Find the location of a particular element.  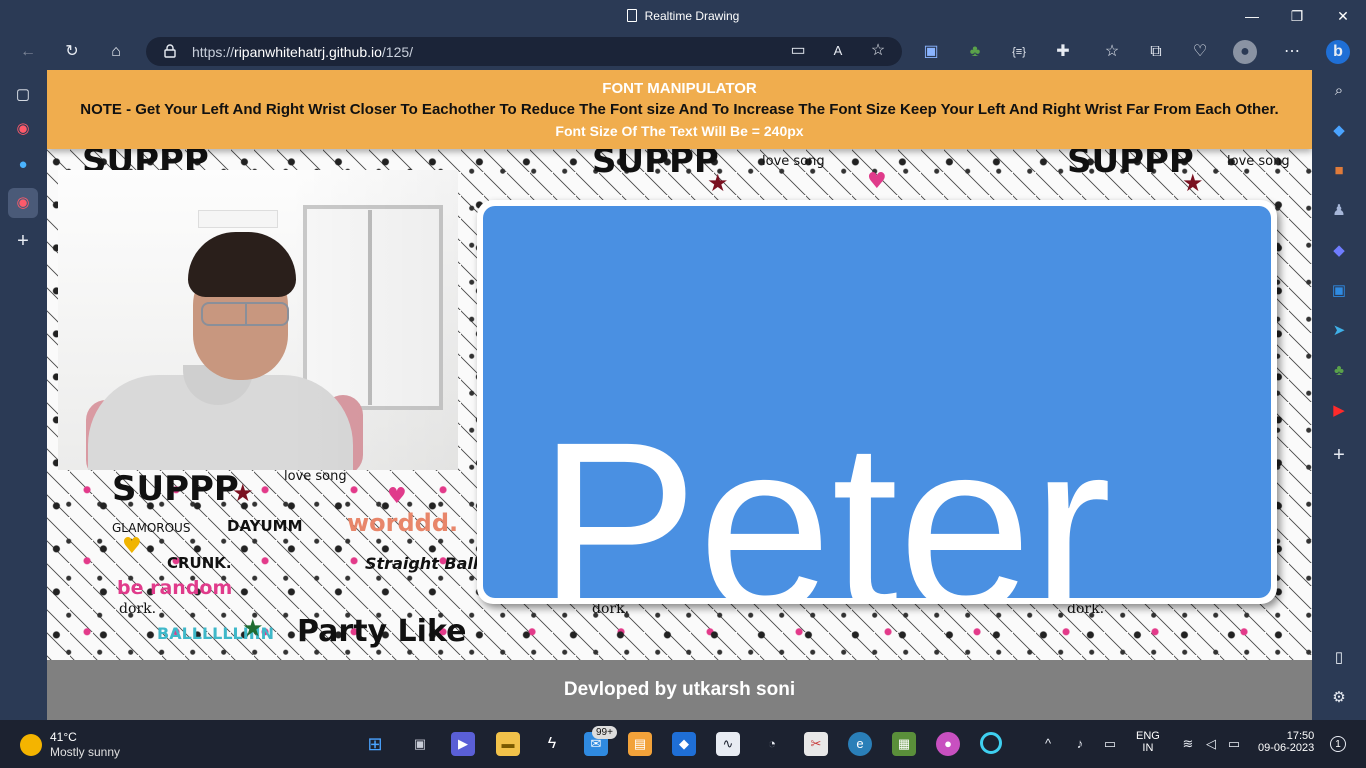

webcam-feed is located at coordinates (258, 320).